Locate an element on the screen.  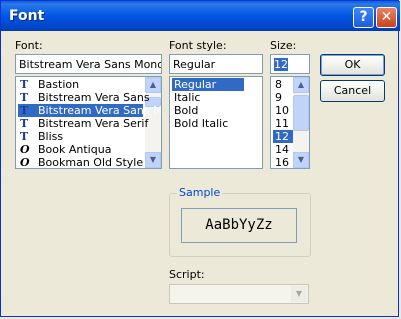
size-listbox: ▲ ▼ 8 9 10 11 12 14 16 is located at coordinates (290, 122).